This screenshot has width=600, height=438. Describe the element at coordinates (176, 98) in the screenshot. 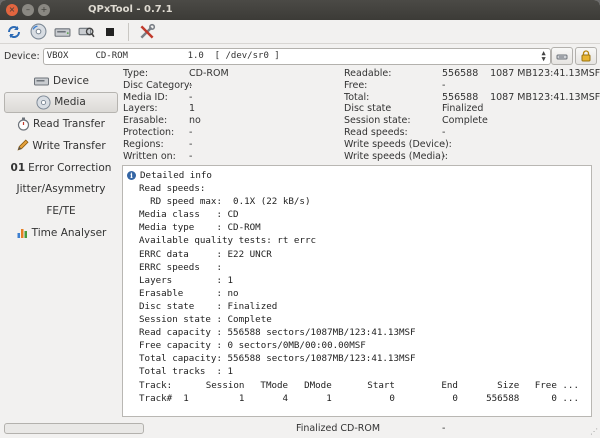

I see `info-row: Media ID: -` at that location.